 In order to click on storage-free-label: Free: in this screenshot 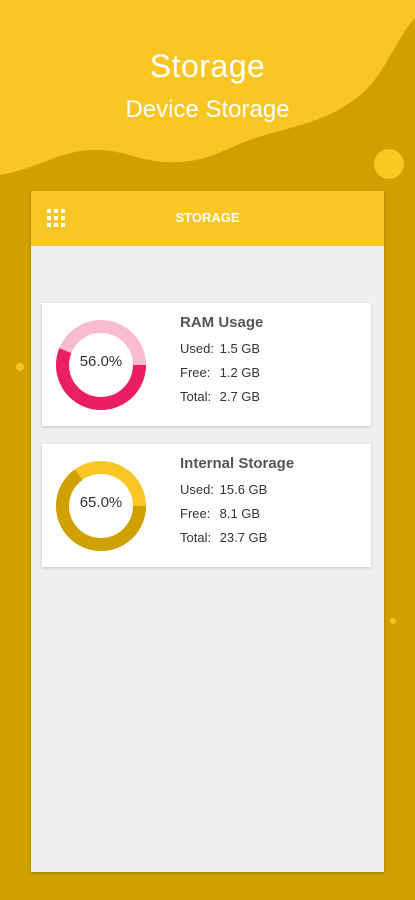, I will do `click(195, 513)`.